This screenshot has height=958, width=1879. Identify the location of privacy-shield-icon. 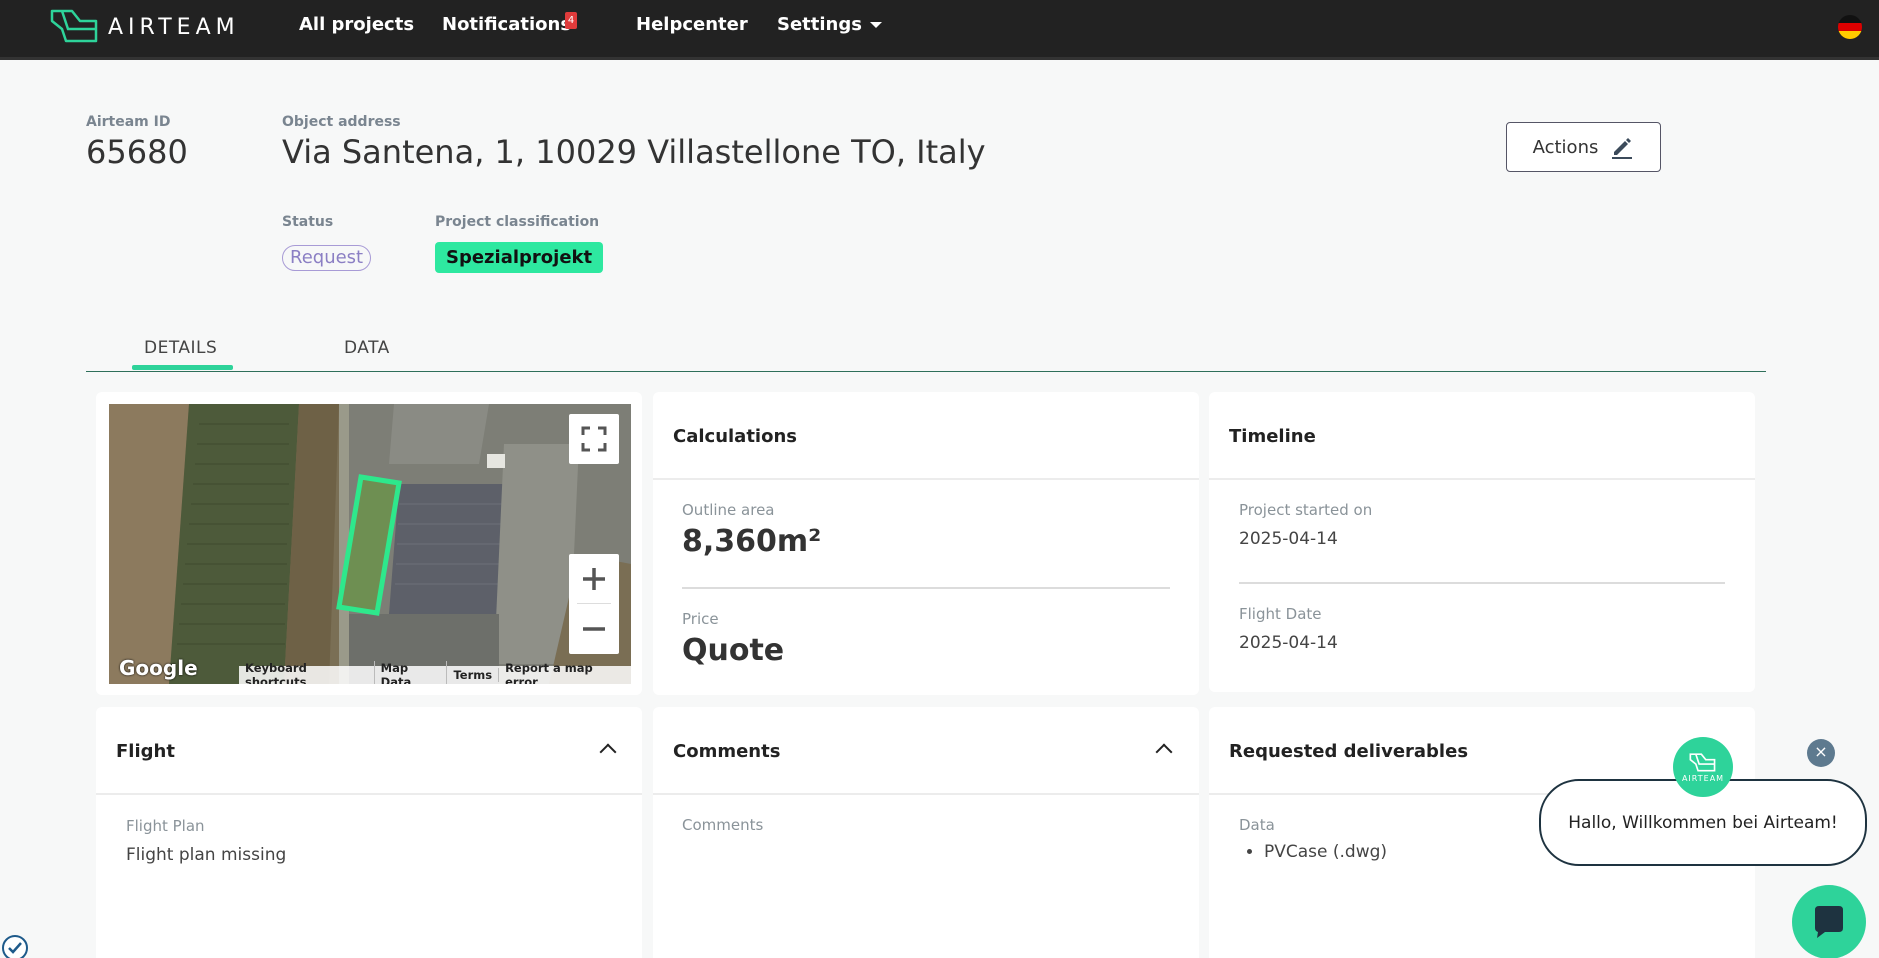
(15, 946).